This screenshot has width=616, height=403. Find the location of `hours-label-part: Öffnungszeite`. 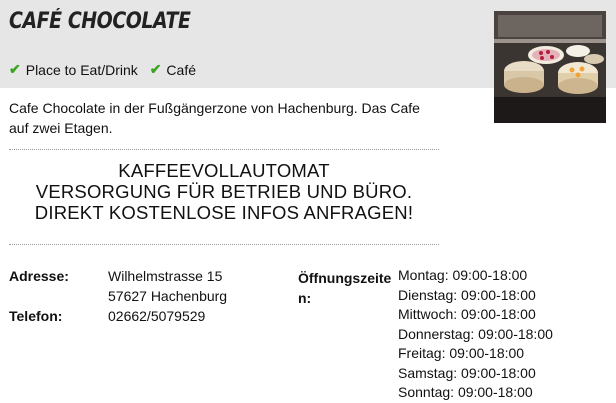

hours-label-part: Öffnungszeite is located at coordinates (345, 278).